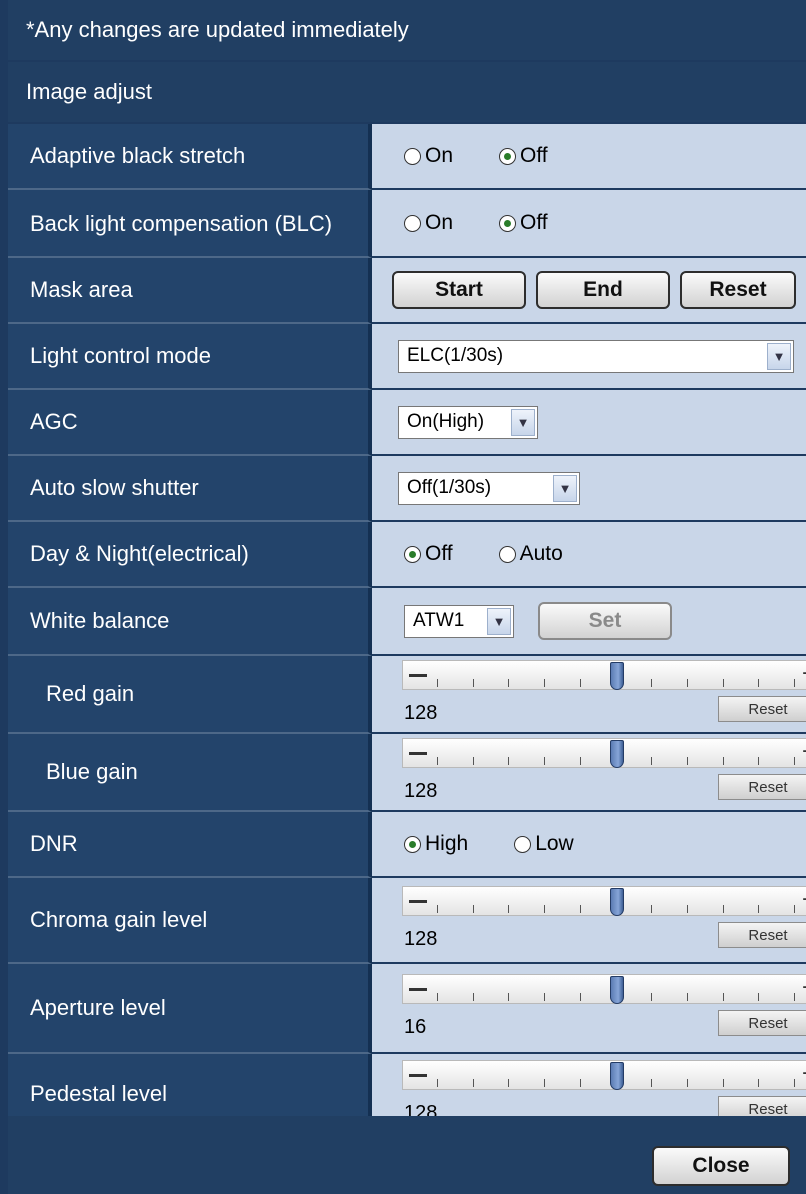 This screenshot has width=806, height=1194. Describe the element at coordinates (523, 223) in the screenshot. I see `blc-off-radio: Off` at that location.